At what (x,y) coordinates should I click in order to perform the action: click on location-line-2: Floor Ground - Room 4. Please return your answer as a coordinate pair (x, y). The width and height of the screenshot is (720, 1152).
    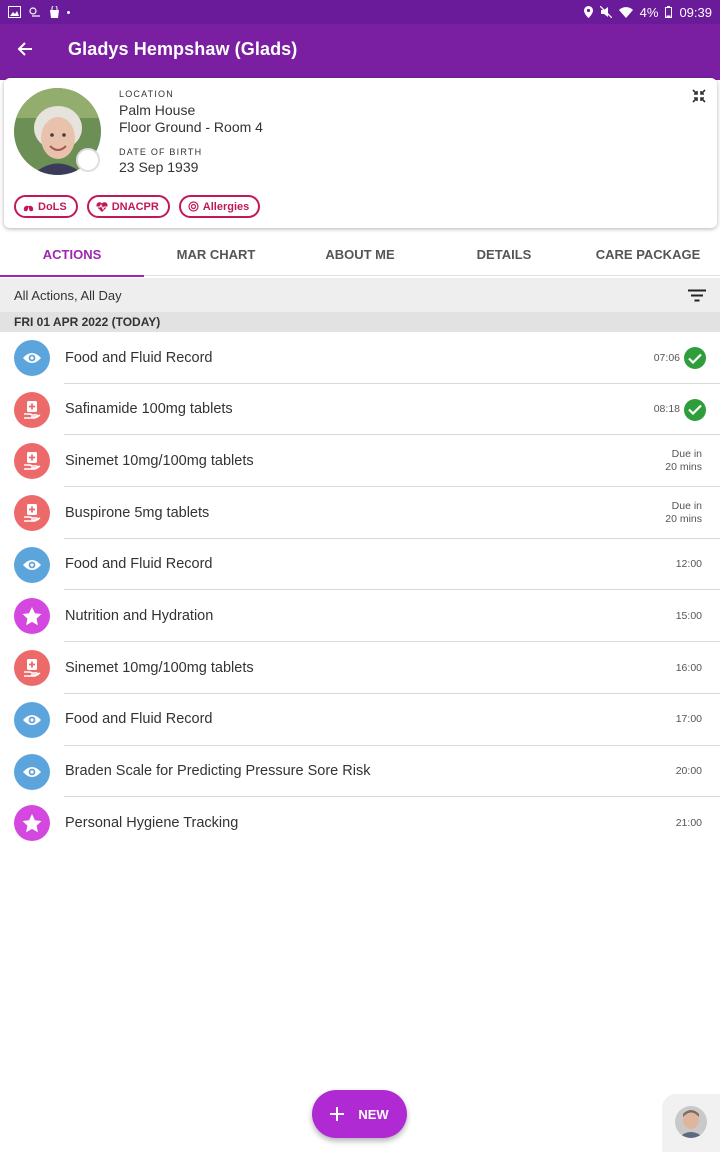
    Looking at the image, I should click on (191, 127).